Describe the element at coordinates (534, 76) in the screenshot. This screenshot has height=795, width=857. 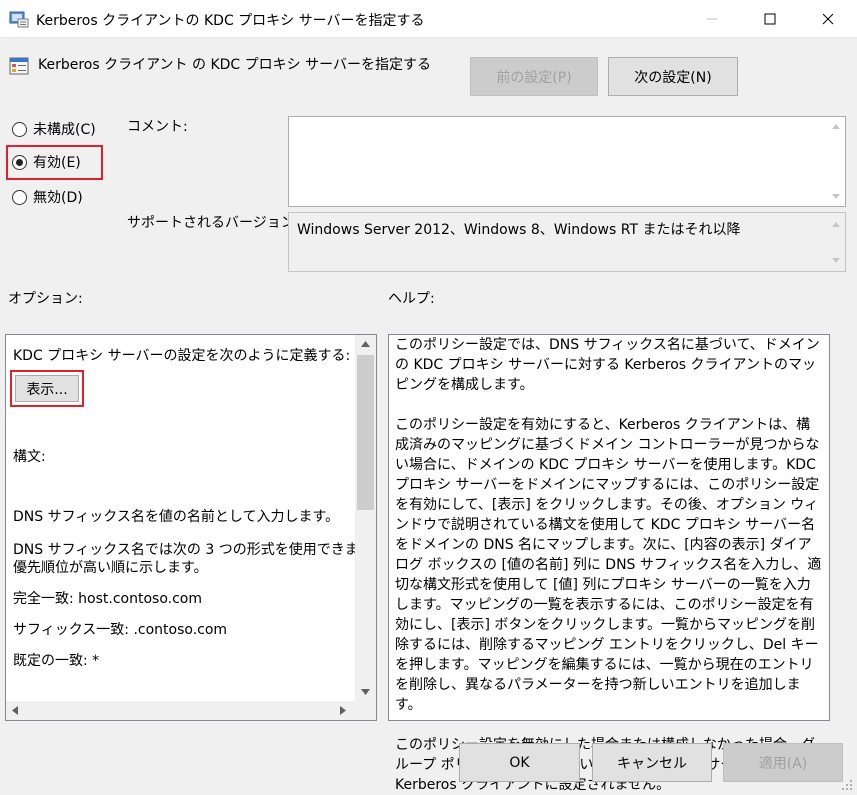
I see `previous-setting-button: 前の設定(P)` at that location.